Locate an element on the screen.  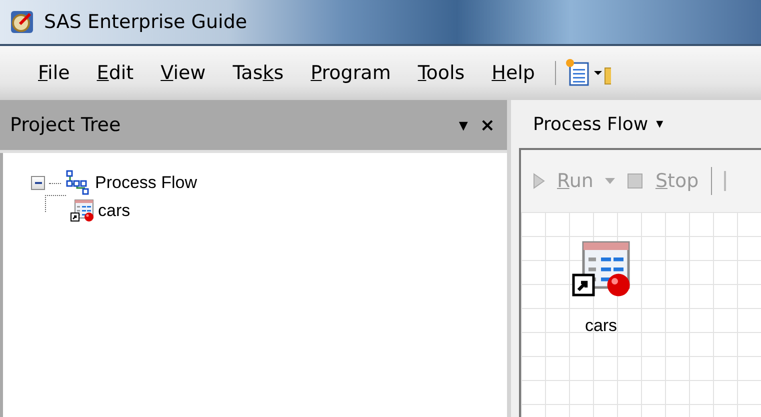
panel-title: Project Tree is located at coordinates (66, 125).